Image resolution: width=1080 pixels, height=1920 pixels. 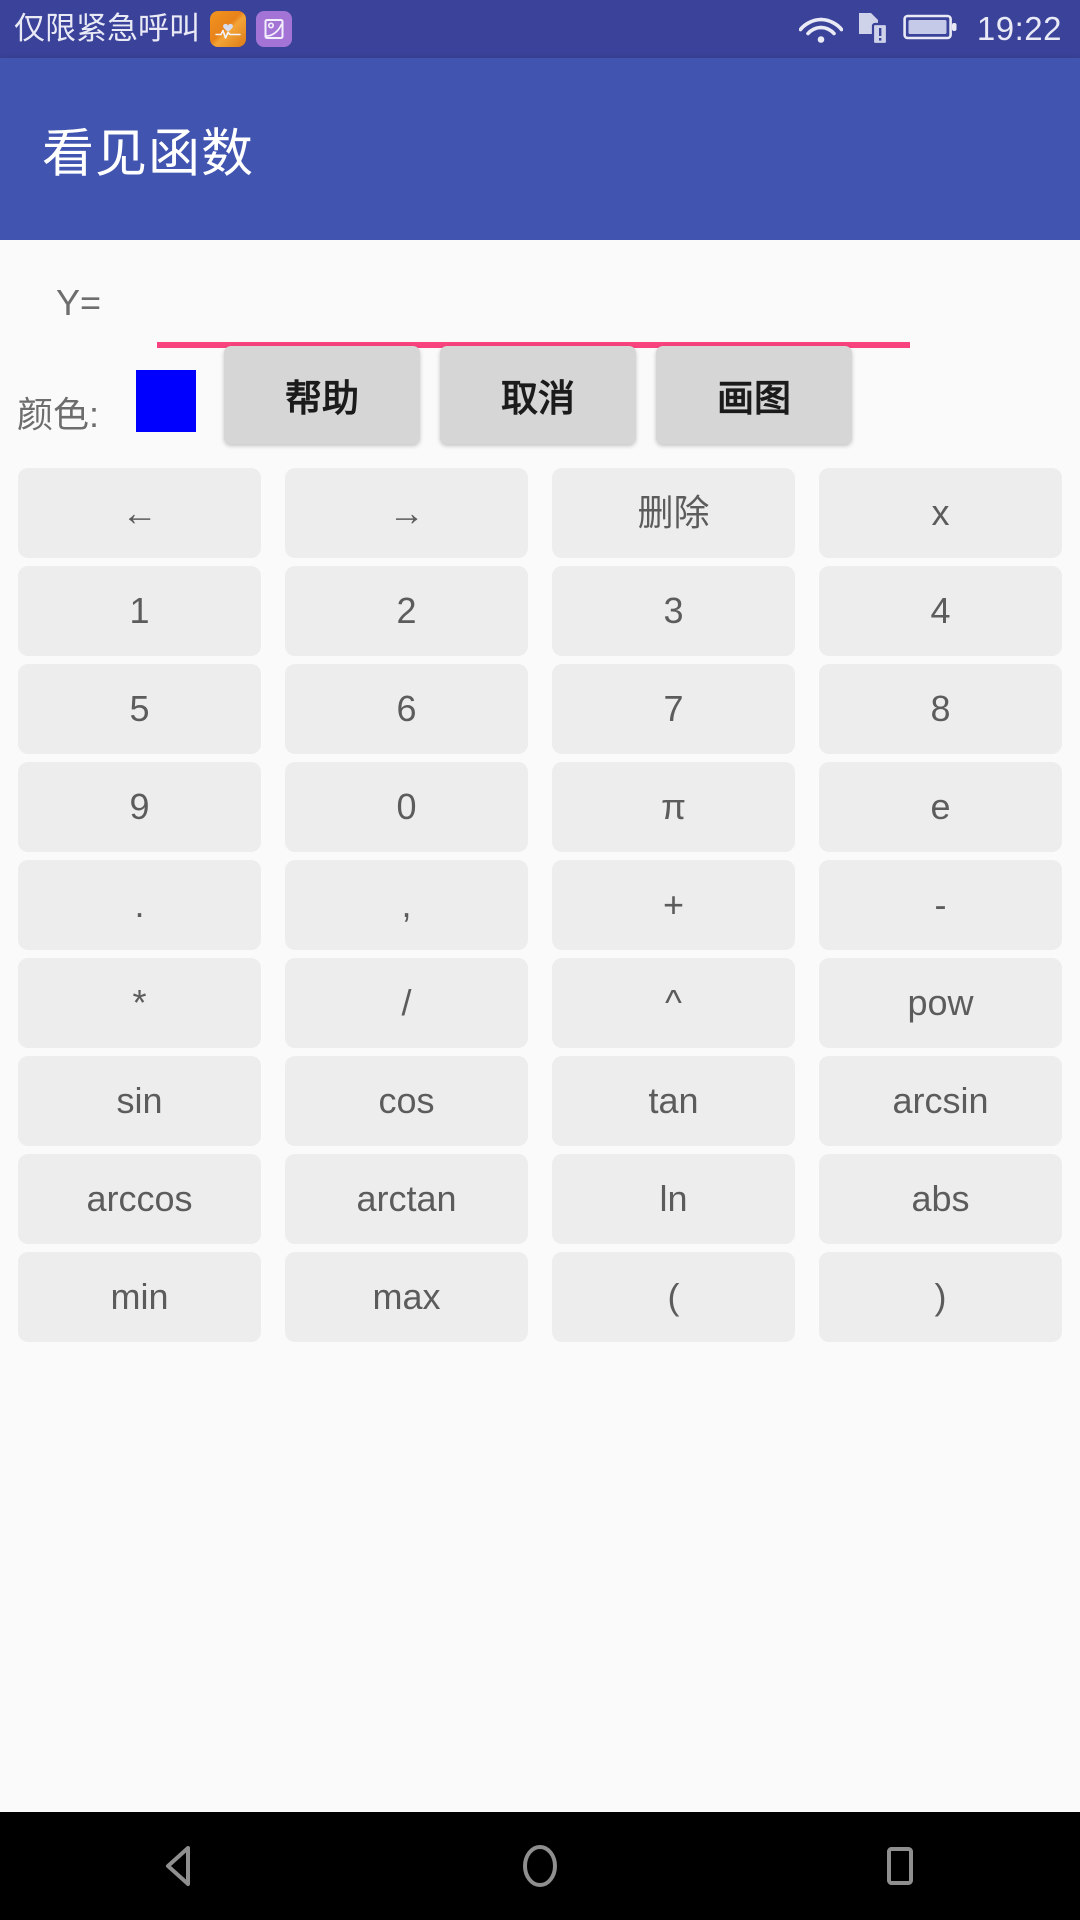 I want to click on key-3: 3, so click(x=673, y=611).